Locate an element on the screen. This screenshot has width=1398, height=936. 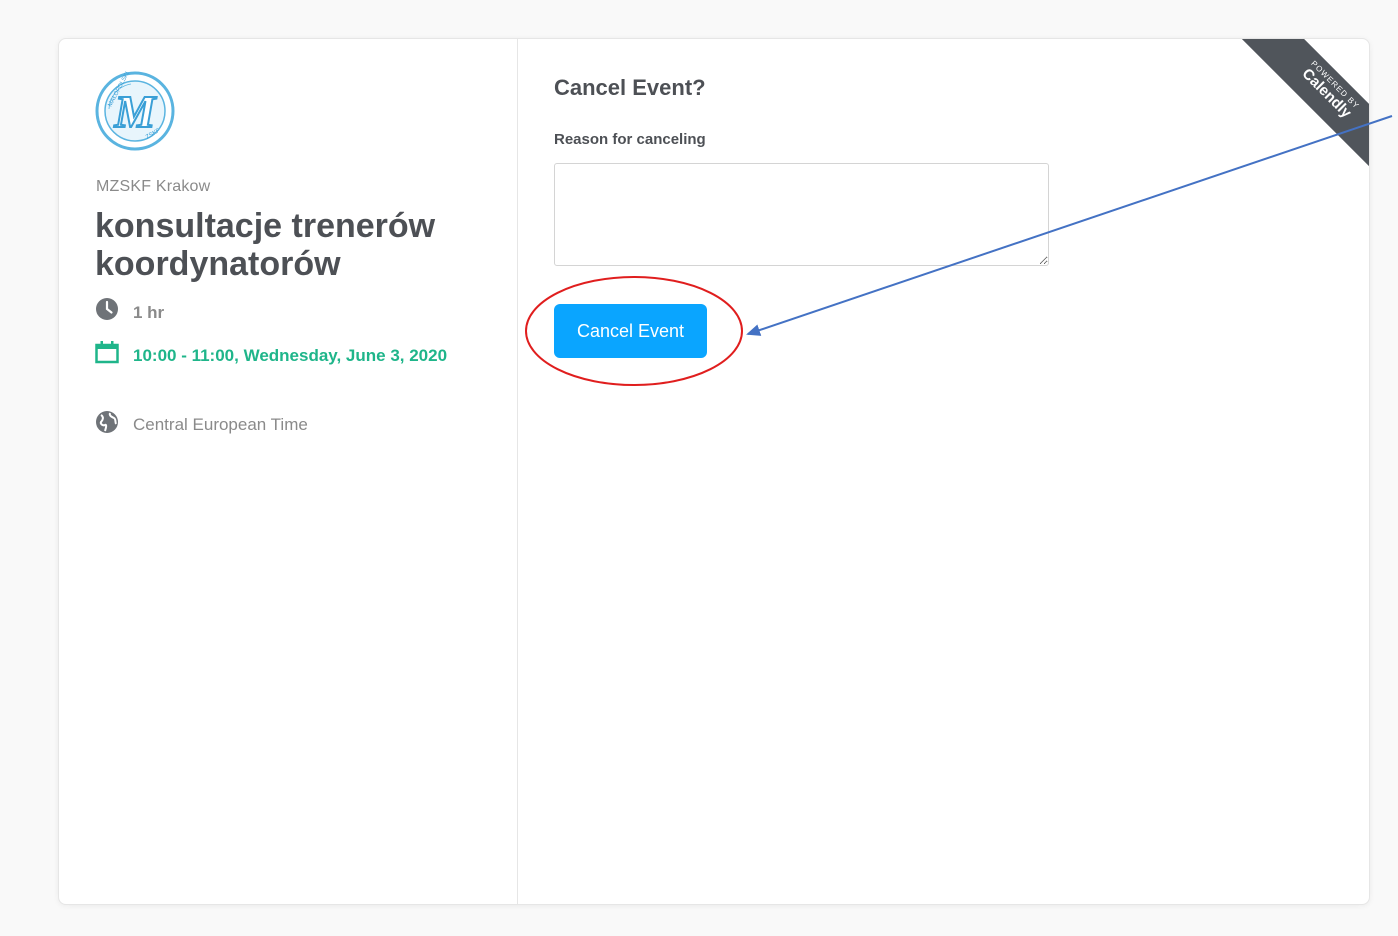
ribbon-band: POWERED BY Calendly is located at coordinates (1304, 106).